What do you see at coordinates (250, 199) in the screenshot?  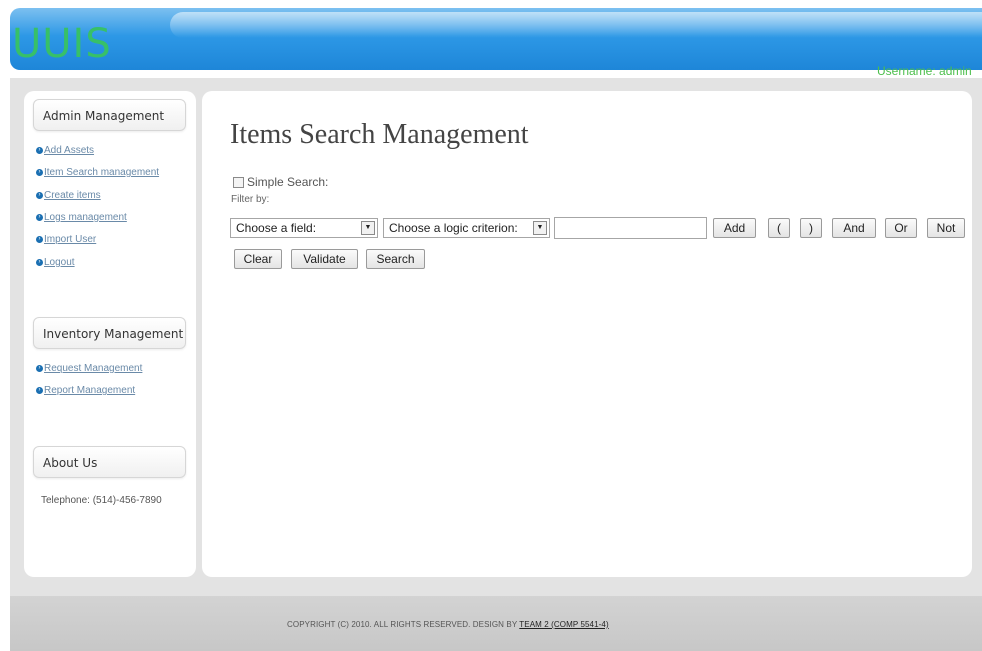 I see `filter-by-label: Filter by:` at bounding box center [250, 199].